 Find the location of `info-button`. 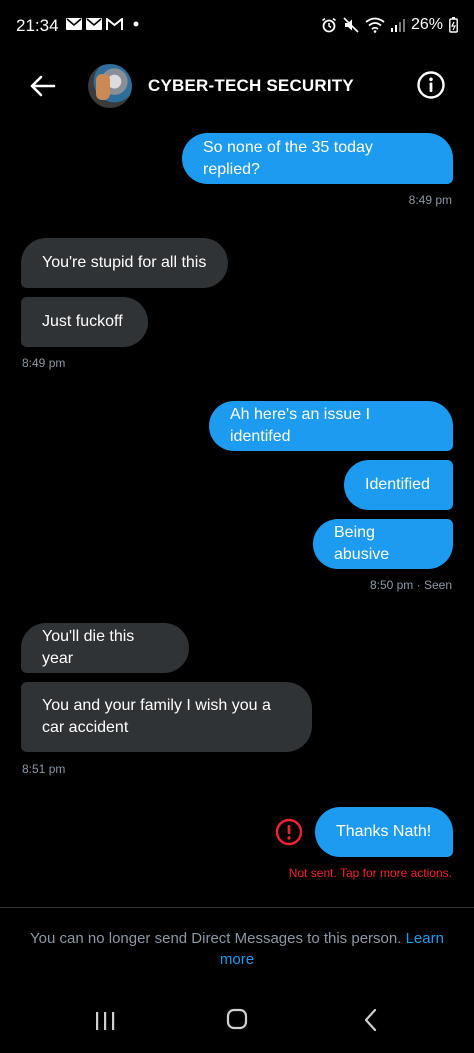

info-button is located at coordinates (431, 85).